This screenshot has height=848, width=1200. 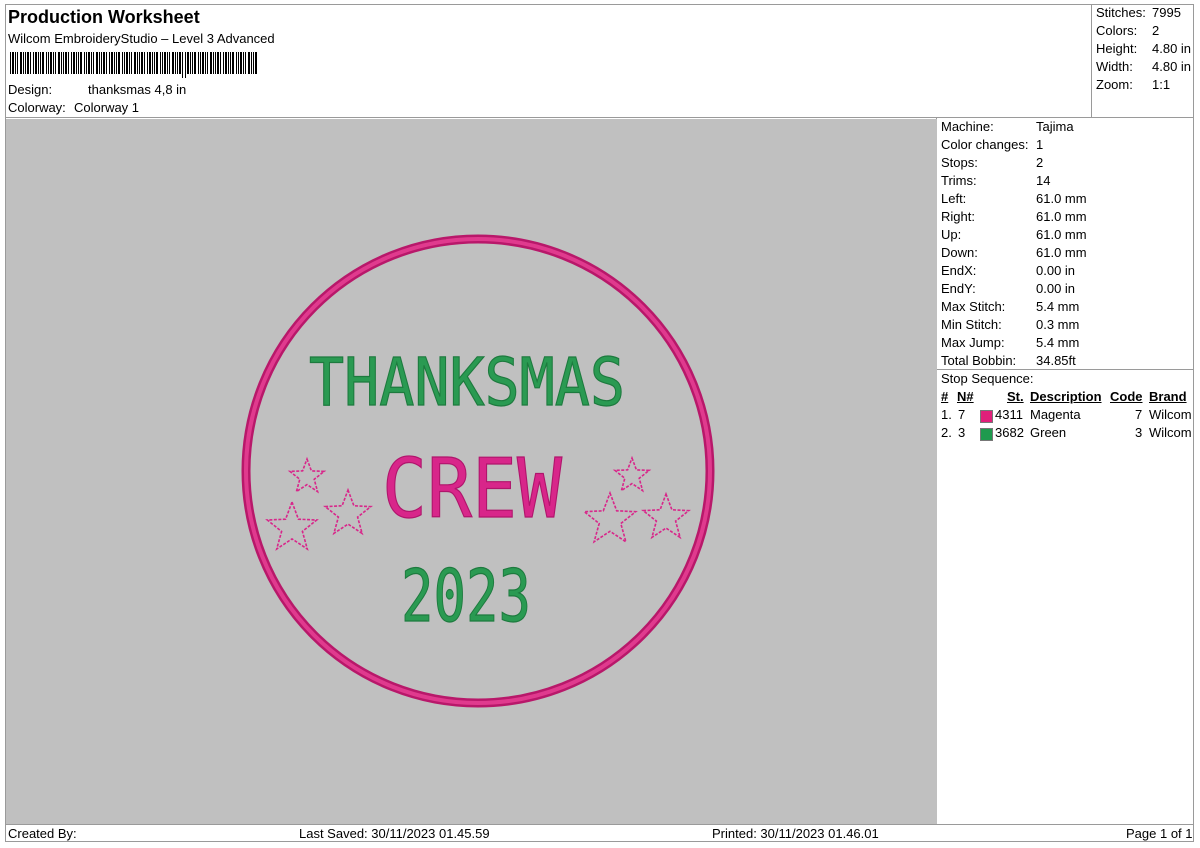 I want to click on design-text-thanksmas: THANKSMAS, so click(x=467, y=382).